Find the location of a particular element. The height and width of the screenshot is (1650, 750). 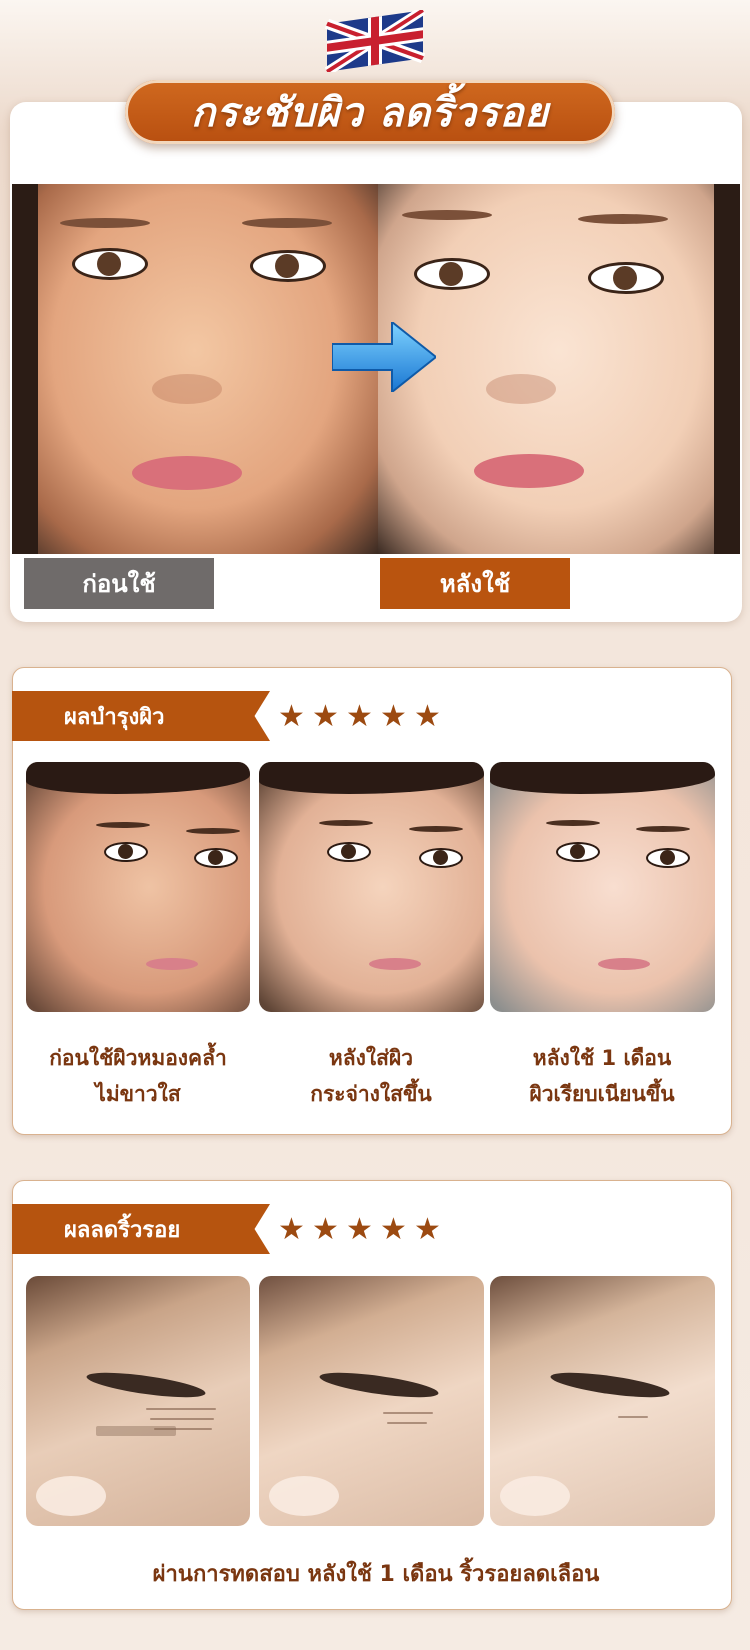

arrow-right-icon is located at coordinates (384, 357).